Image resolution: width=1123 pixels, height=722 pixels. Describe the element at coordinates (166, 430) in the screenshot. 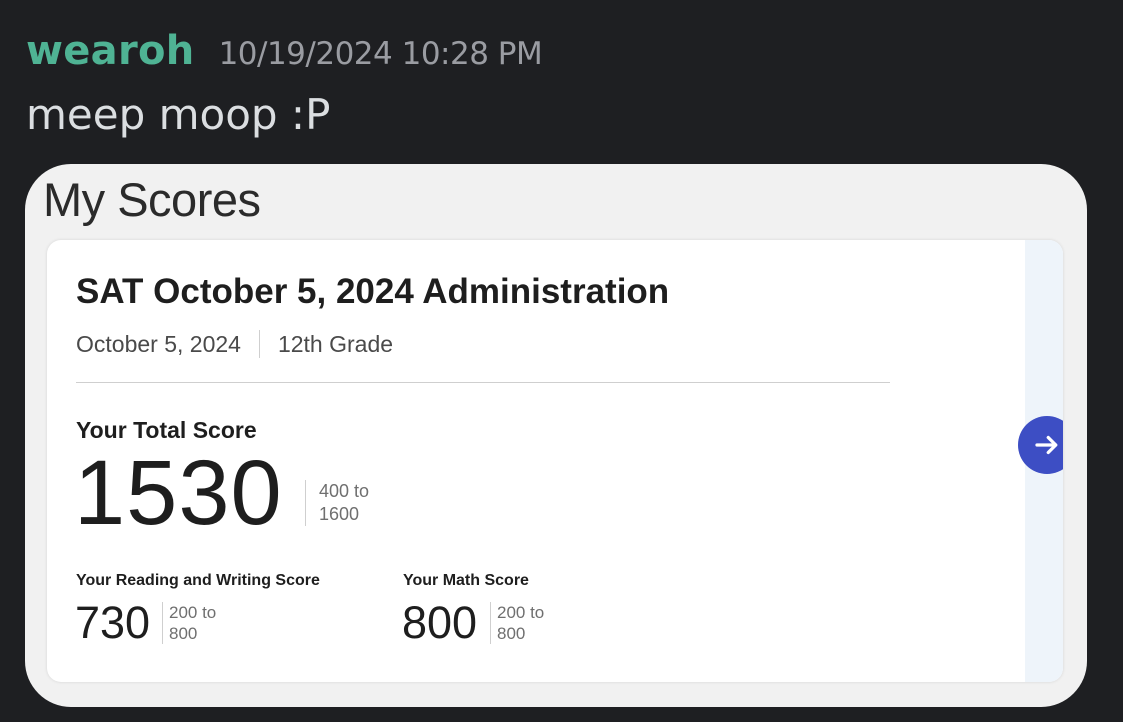

I see `total-score-label: Your Total Score` at that location.